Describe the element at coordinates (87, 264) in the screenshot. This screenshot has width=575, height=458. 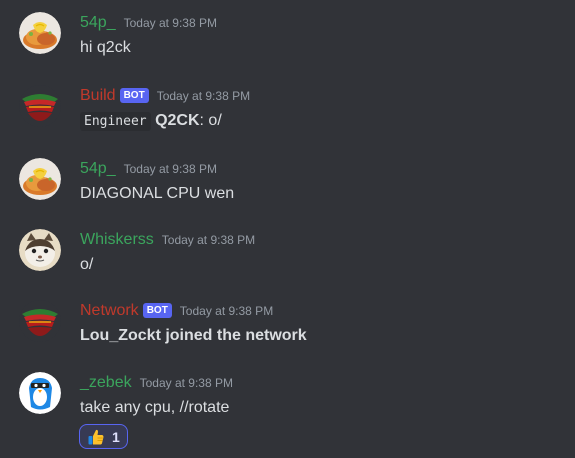
I see `message-content: o/` at that location.